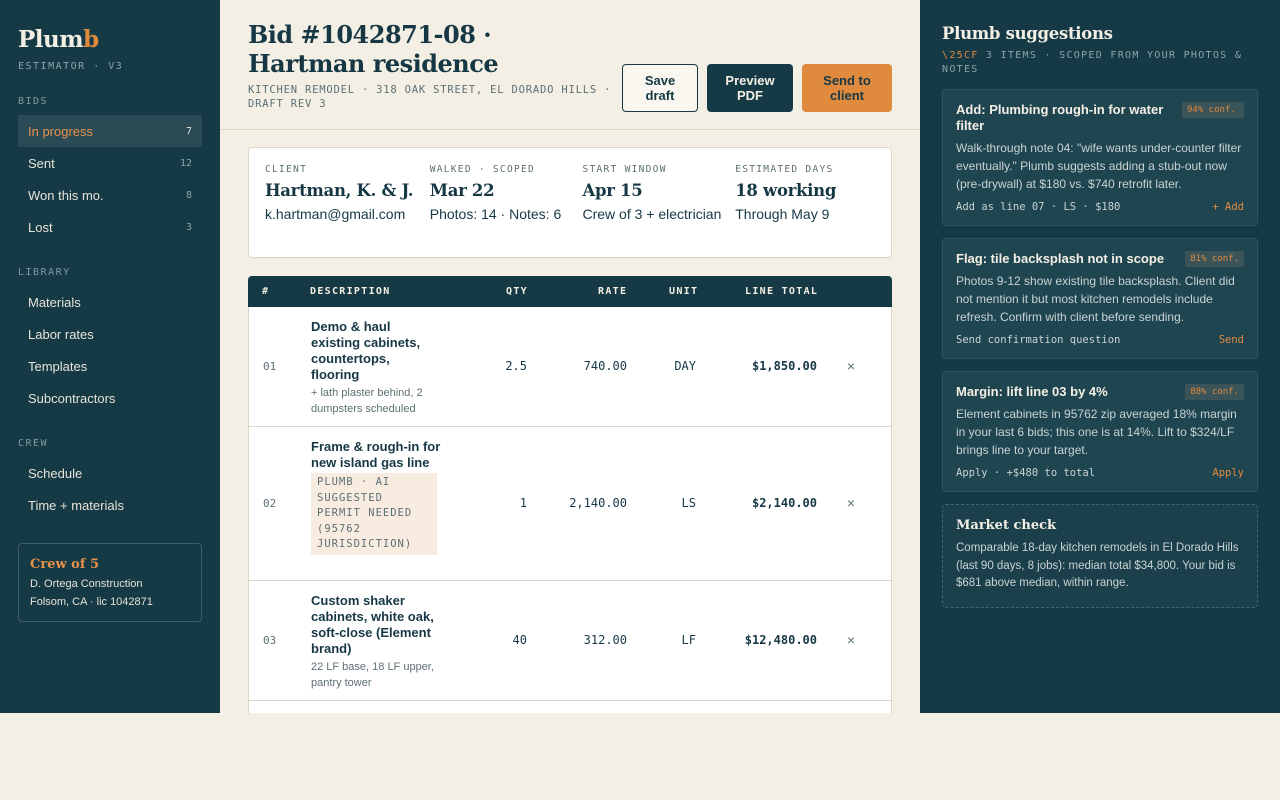 The width and height of the screenshot is (1280, 800). Describe the element at coordinates (1214, 392) in the screenshot. I see `confidence-badge: 88% conf.` at that location.